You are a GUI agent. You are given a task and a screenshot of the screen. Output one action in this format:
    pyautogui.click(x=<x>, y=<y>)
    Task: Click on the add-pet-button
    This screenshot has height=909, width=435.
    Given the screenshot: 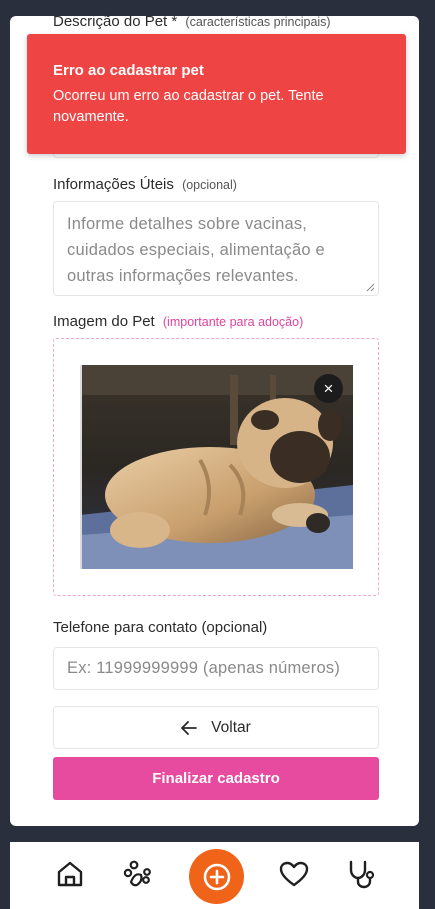 What is the action you would take?
    pyautogui.click(x=216, y=876)
    